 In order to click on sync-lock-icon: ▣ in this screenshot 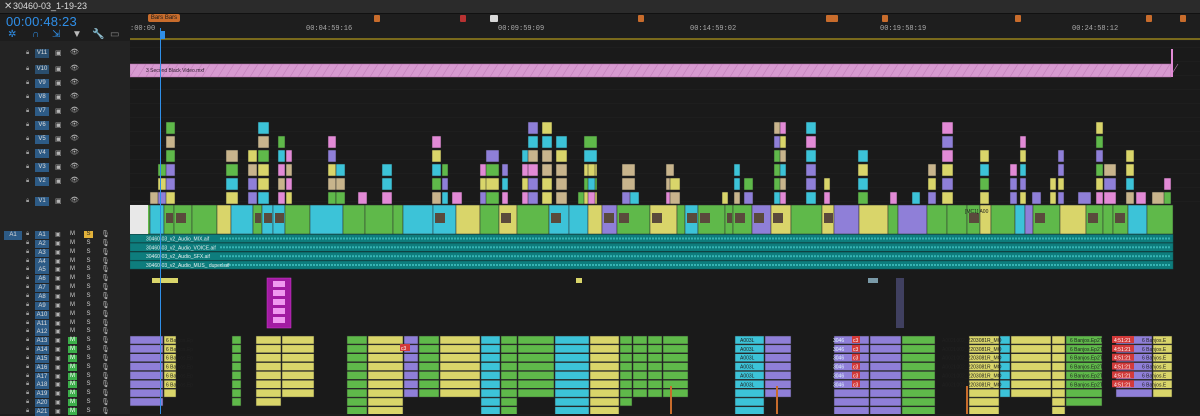, I will do `click(58, 296)`.